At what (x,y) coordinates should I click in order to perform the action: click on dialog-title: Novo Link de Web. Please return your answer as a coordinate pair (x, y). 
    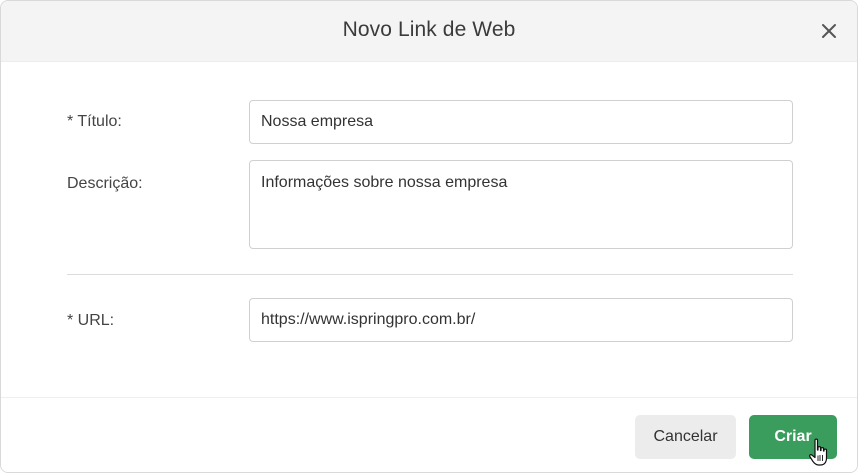
    Looking at the image, I should click on (429, 29).